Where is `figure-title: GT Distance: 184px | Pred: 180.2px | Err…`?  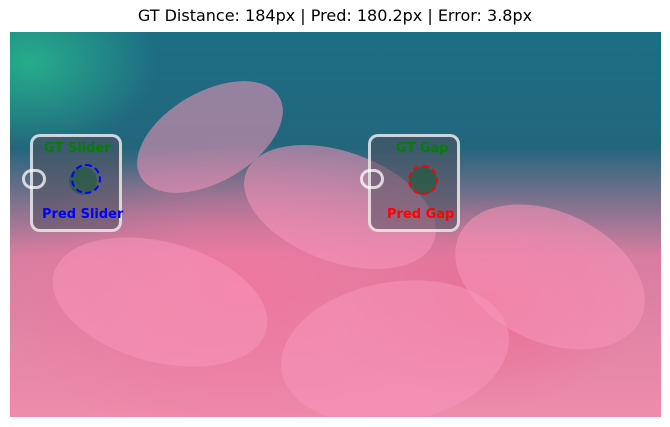 figure-title: GT Distance: 184px | Pred: 180.2px | Err… is located at coordinates (335, 15).